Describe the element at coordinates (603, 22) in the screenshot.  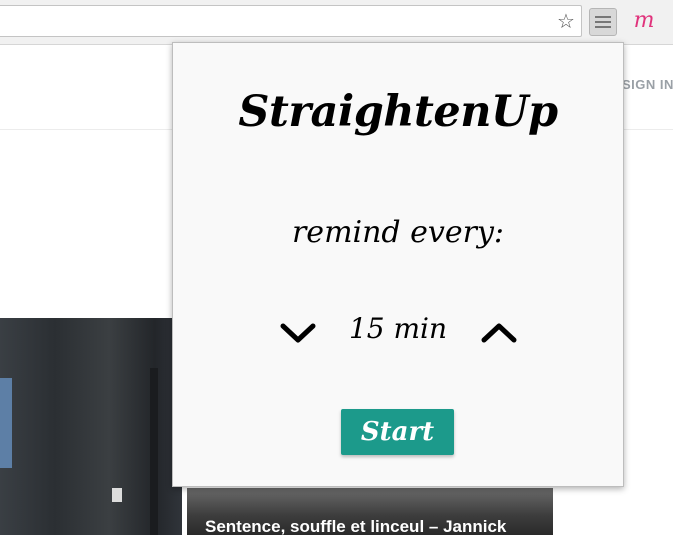
I see `straightenup-extension-icon` at that location.